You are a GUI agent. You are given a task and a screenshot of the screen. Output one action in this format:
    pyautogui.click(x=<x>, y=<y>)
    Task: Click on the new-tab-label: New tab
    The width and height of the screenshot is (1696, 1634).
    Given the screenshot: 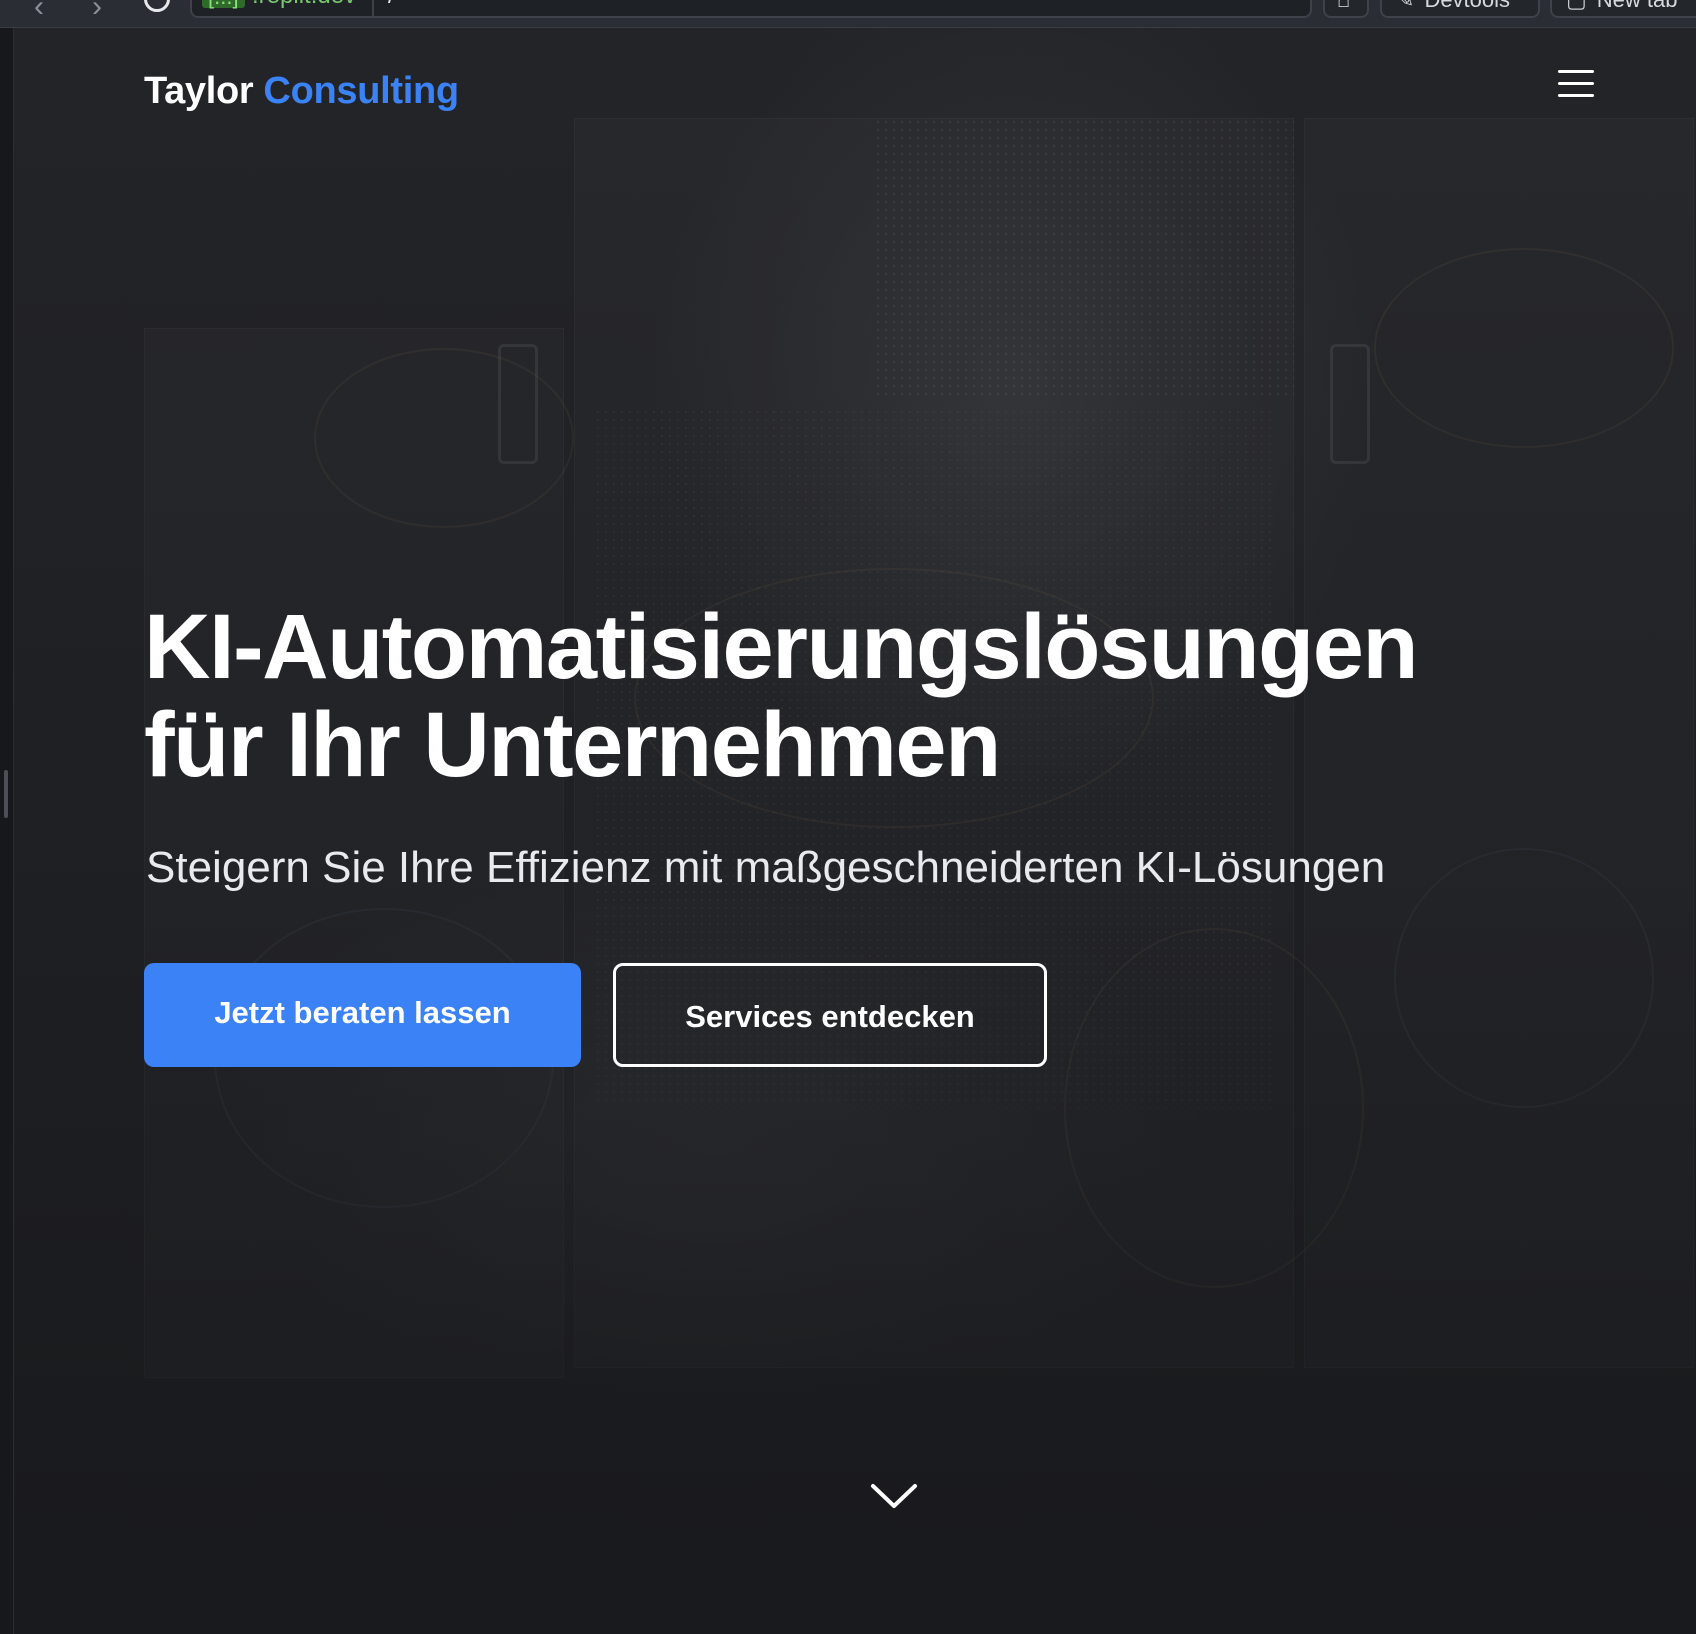 What is the action you would take?
    pyautogui.click(x=1637, y=6)
    